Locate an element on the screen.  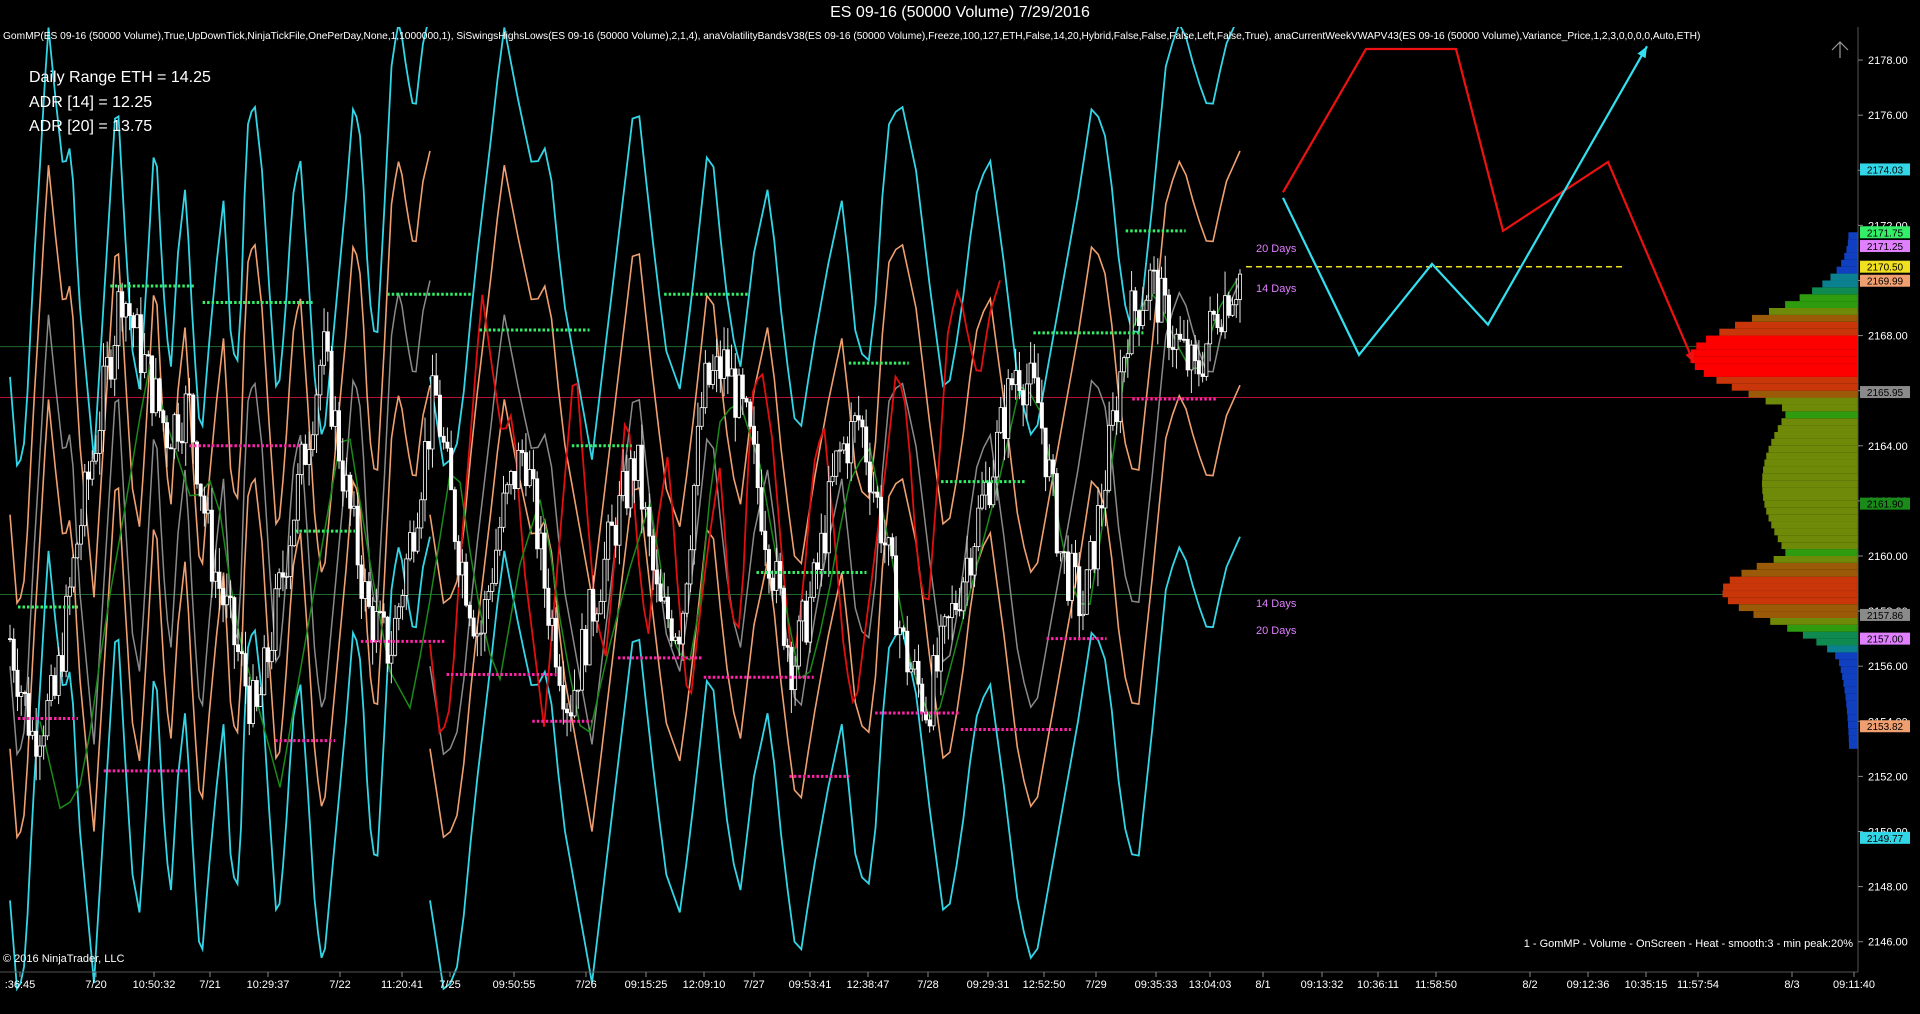
label-lower-14-days: 14 Days is located at coordinates (1276, 604).